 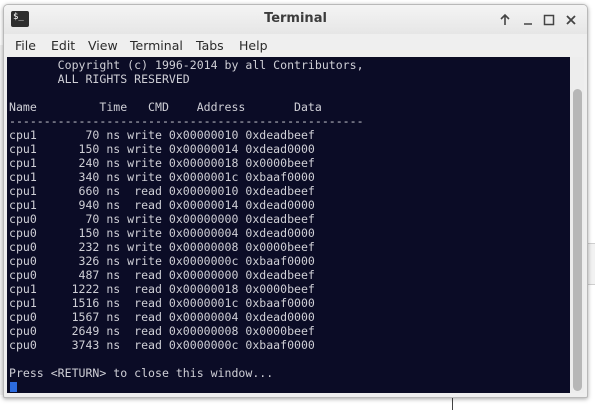 What do you see at coordinates (210, 45) in the screenshot?
I see `menu-tabs: Tabs` at bounding box center [210, 45].